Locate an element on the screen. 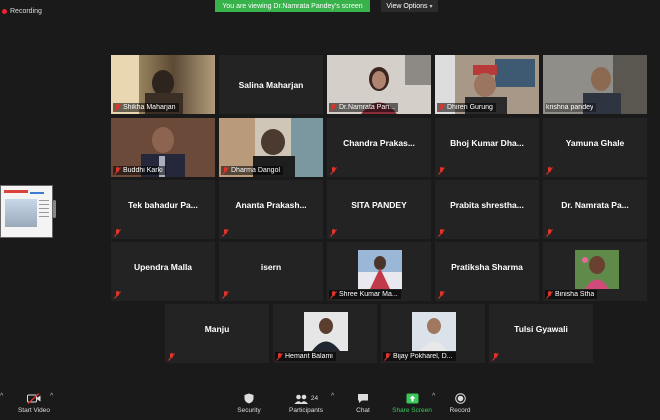  video-off-icon is located at coordinates (34, 398).